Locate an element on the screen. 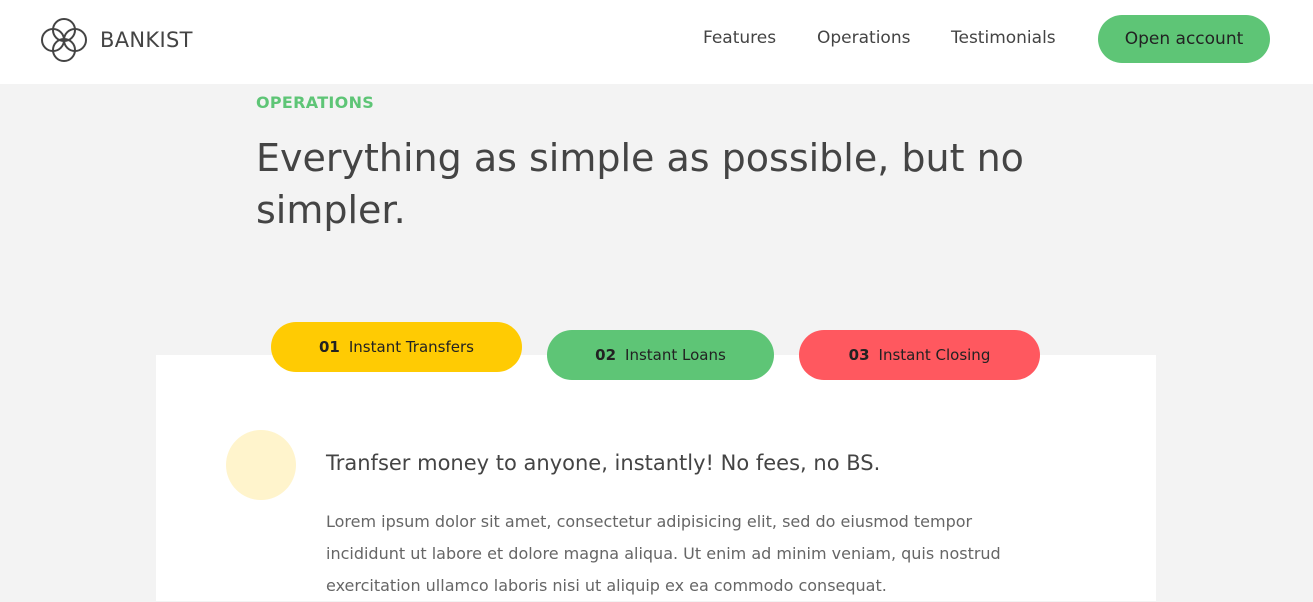 Image resolution: width=1313 pixels, height=602 pixels. tab-number: 03 is located at coordinates (859, 355).